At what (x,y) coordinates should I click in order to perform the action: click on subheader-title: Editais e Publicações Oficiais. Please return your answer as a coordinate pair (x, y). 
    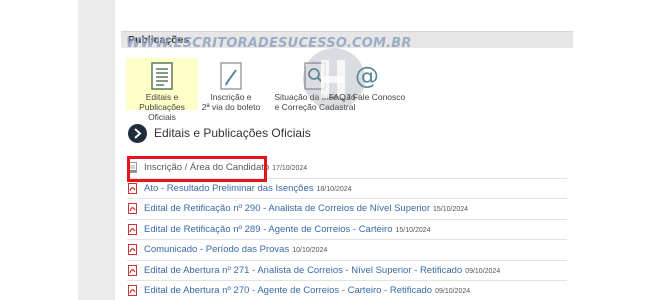
    Looking at the image, I should click on (232, 133).